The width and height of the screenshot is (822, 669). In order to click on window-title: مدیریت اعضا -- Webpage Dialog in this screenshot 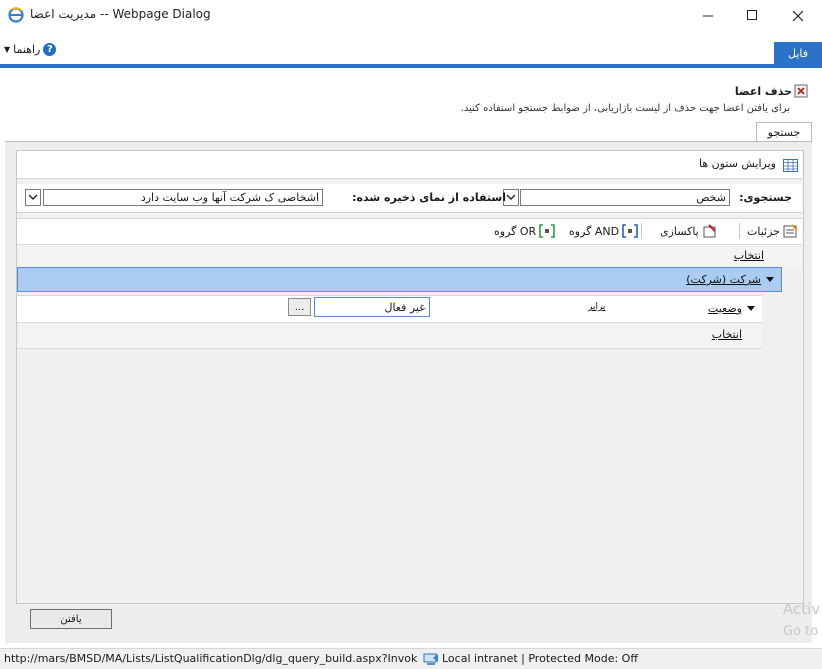, I will do `click(120, 14)`.